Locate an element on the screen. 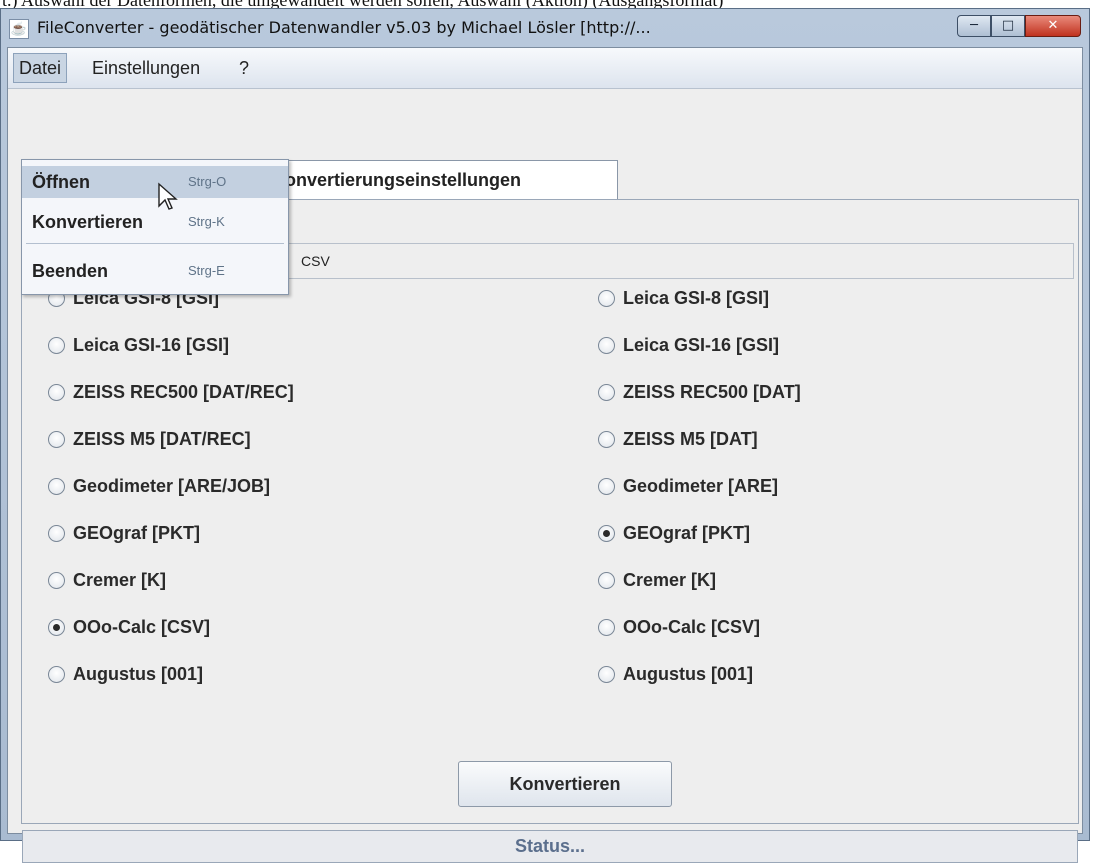 Image resolution: width=1093 pixels, height=863 pixels. java-cup-icon: ☕ is located at coordinates (19, 29).